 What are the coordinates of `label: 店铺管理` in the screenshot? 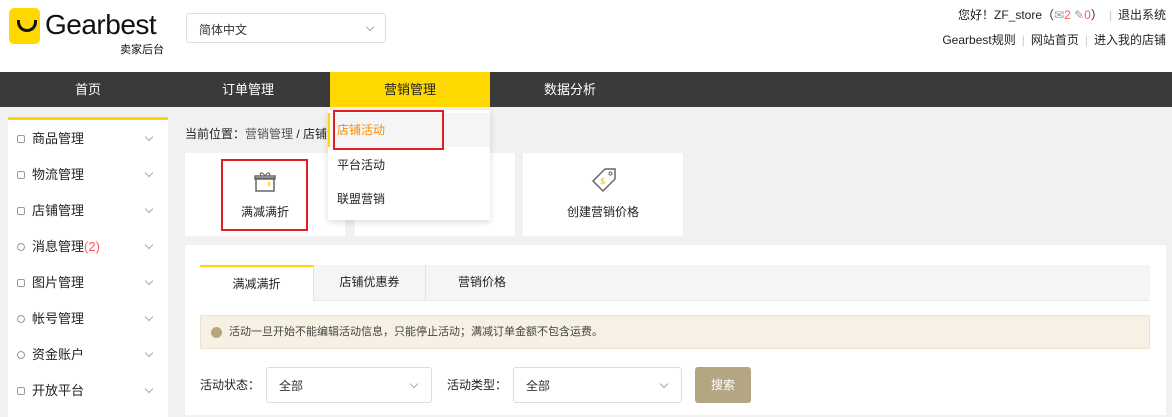 It's located at (58, 210).